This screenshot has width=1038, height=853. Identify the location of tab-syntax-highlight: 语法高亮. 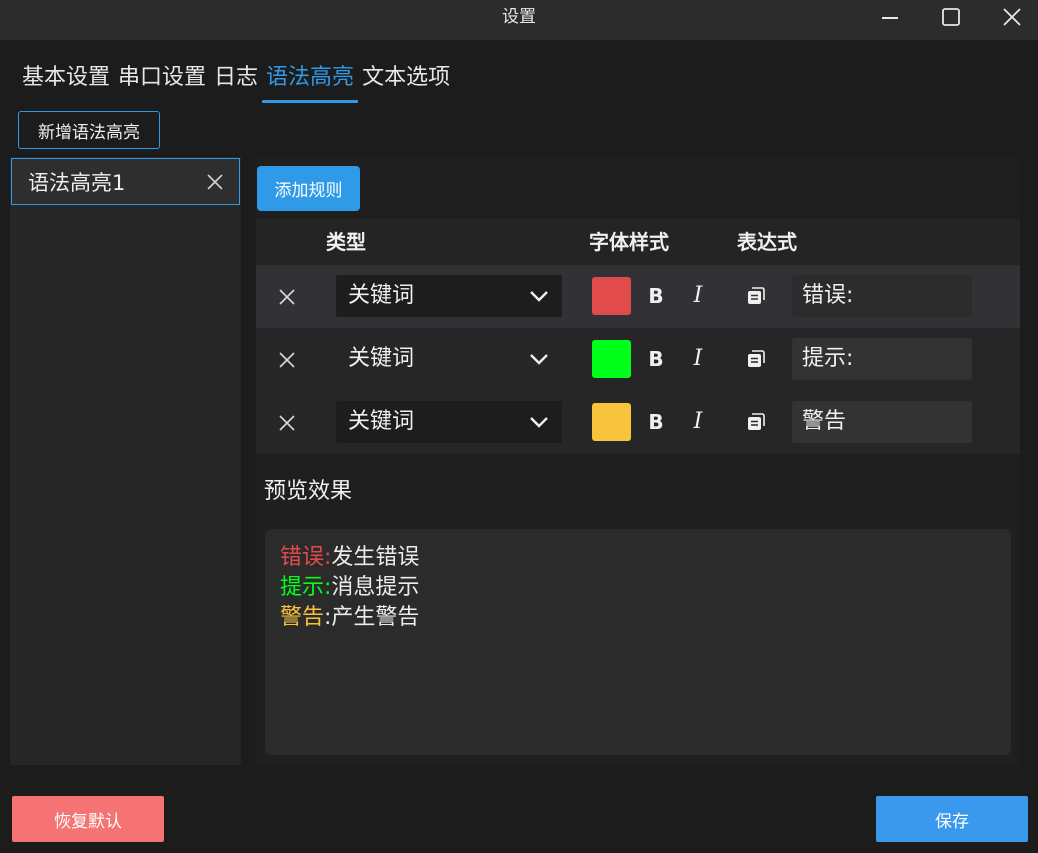
(310, 82).